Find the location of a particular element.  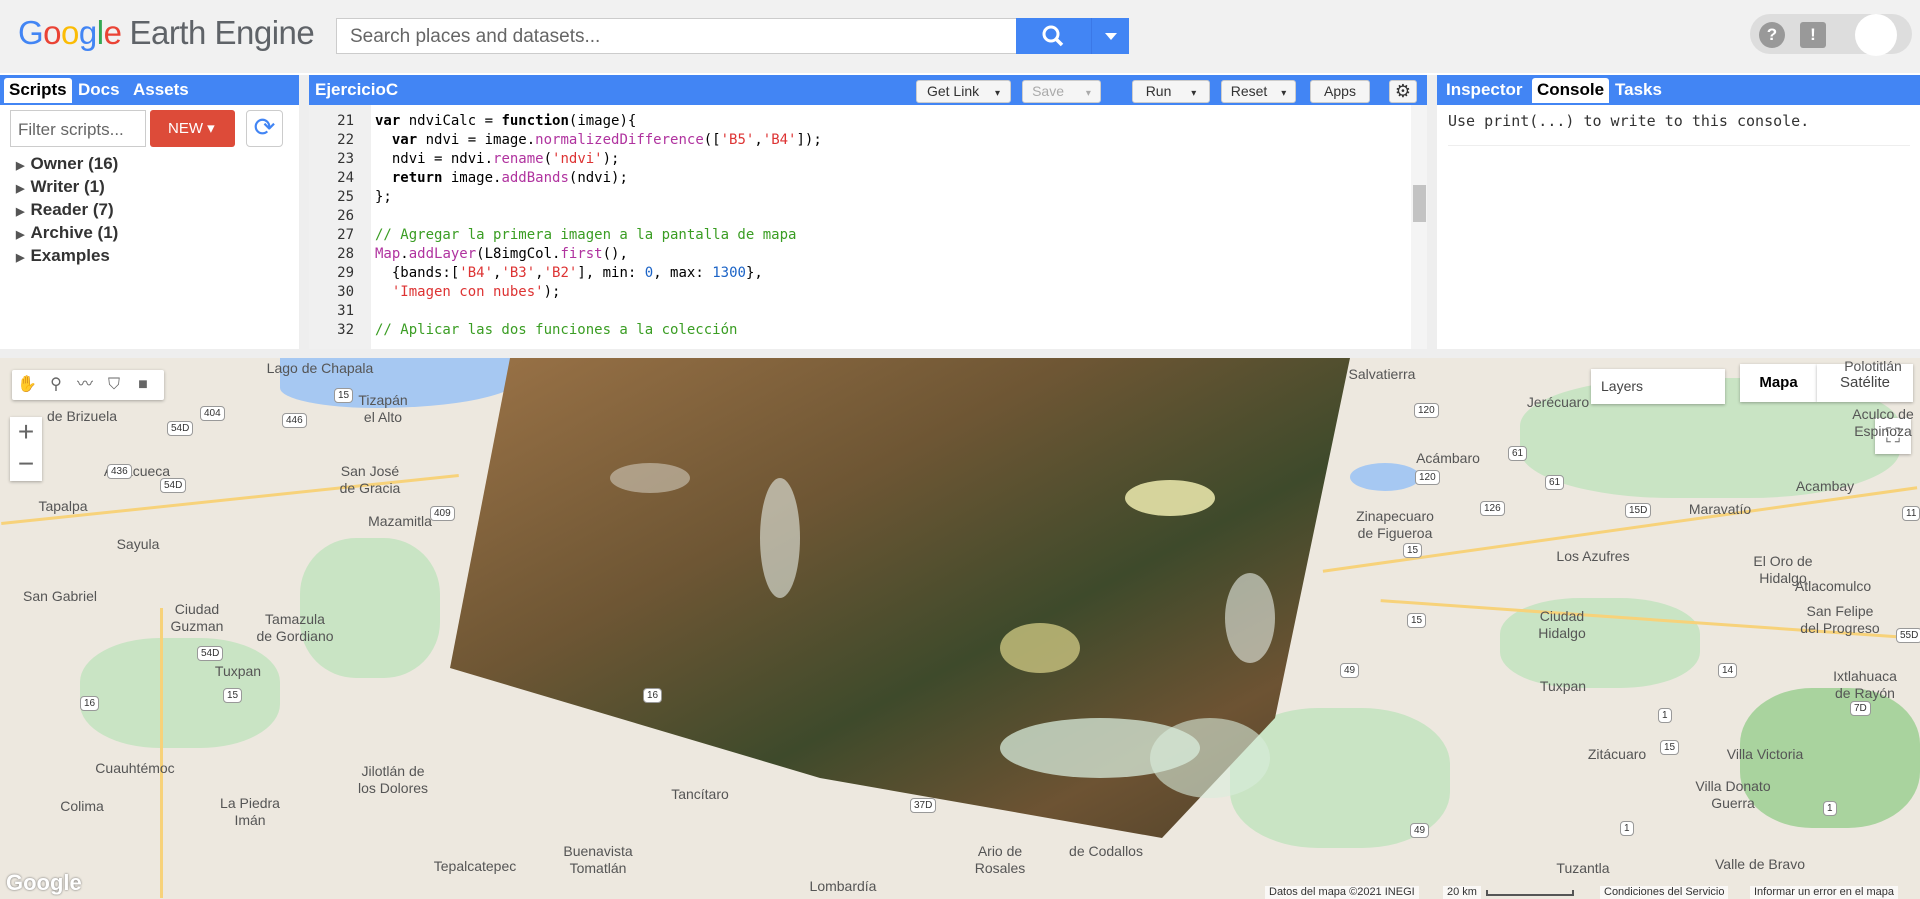

new-button: NEW ▾ is located at coordinates (192, 128).